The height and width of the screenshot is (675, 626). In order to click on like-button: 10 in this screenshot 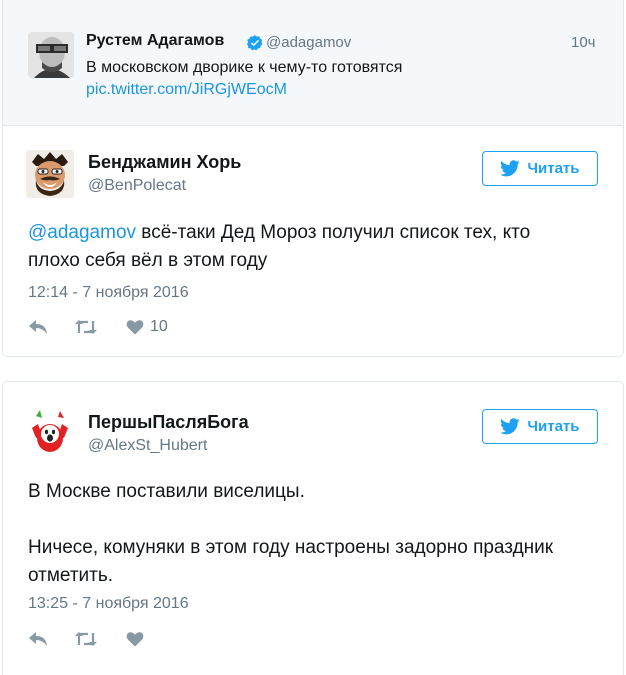, I will do `click(147, 327)`.